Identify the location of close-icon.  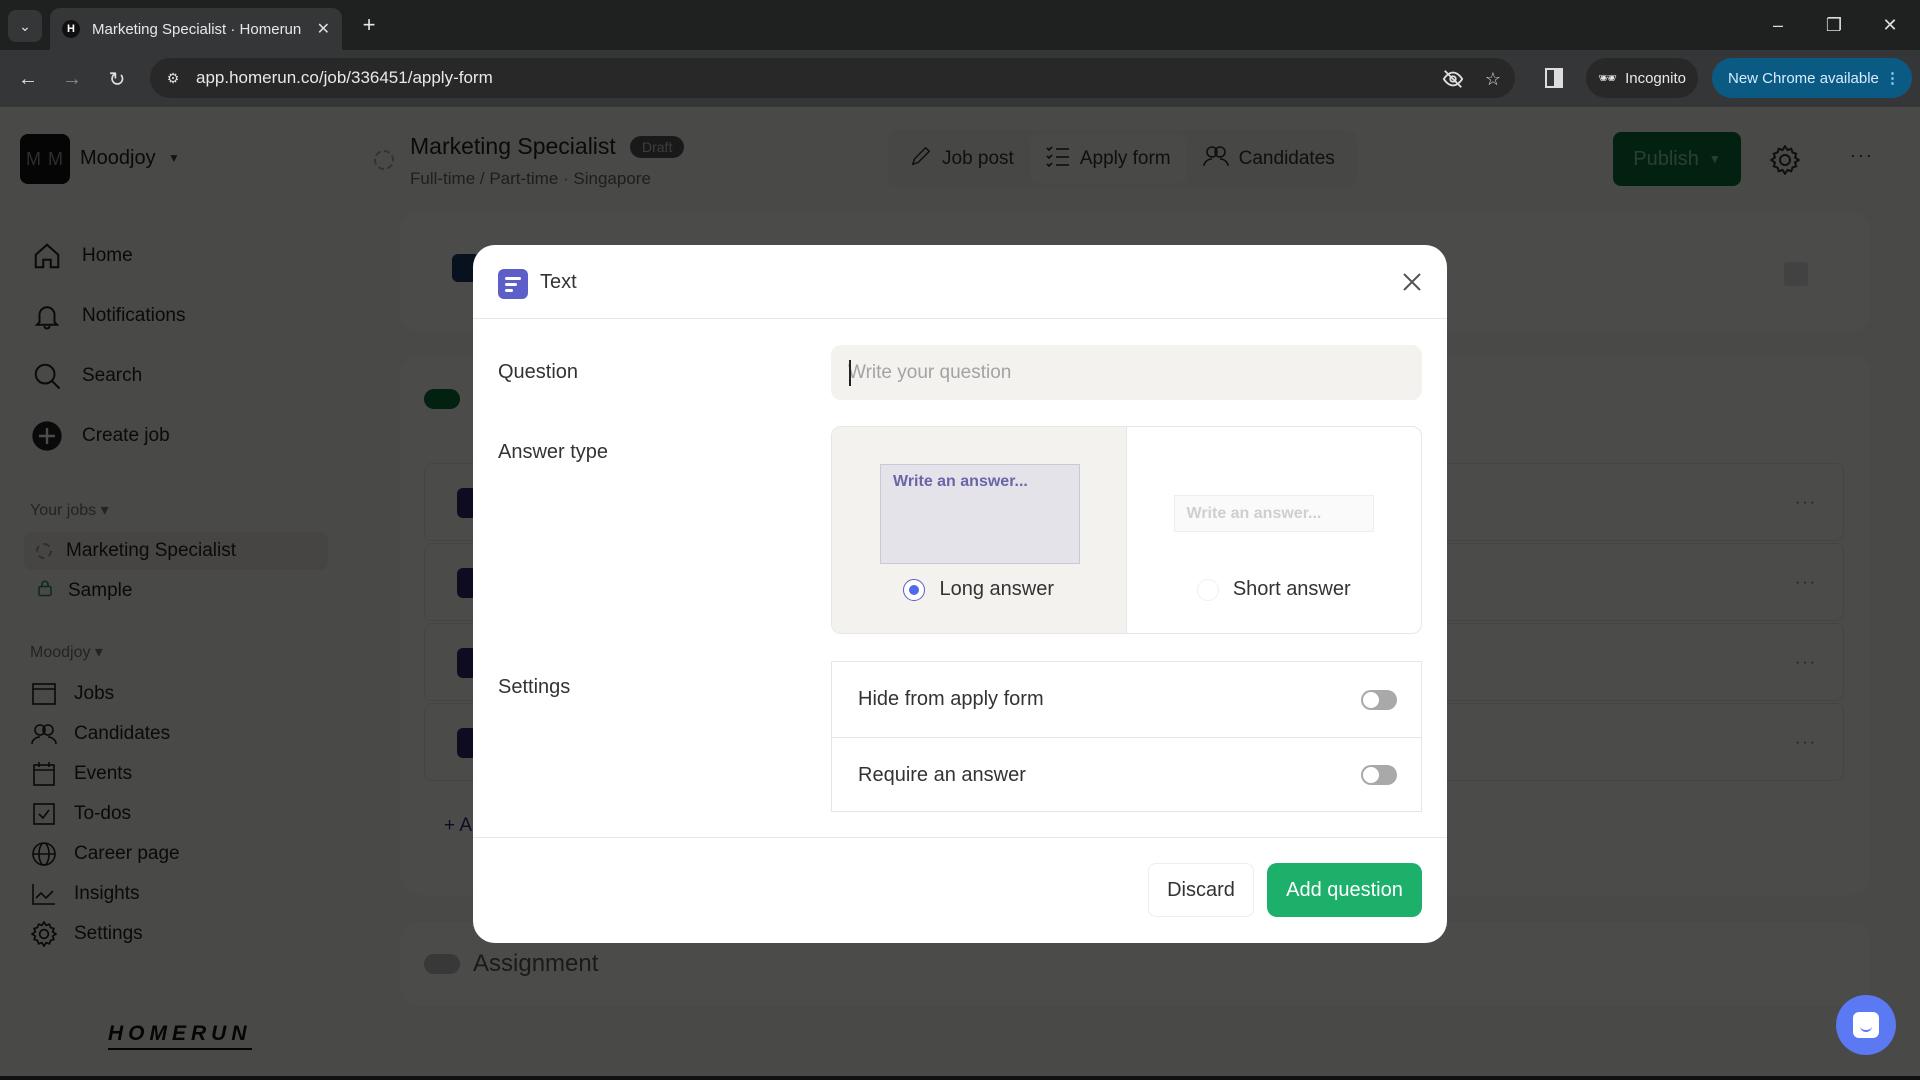
(1412, 282).